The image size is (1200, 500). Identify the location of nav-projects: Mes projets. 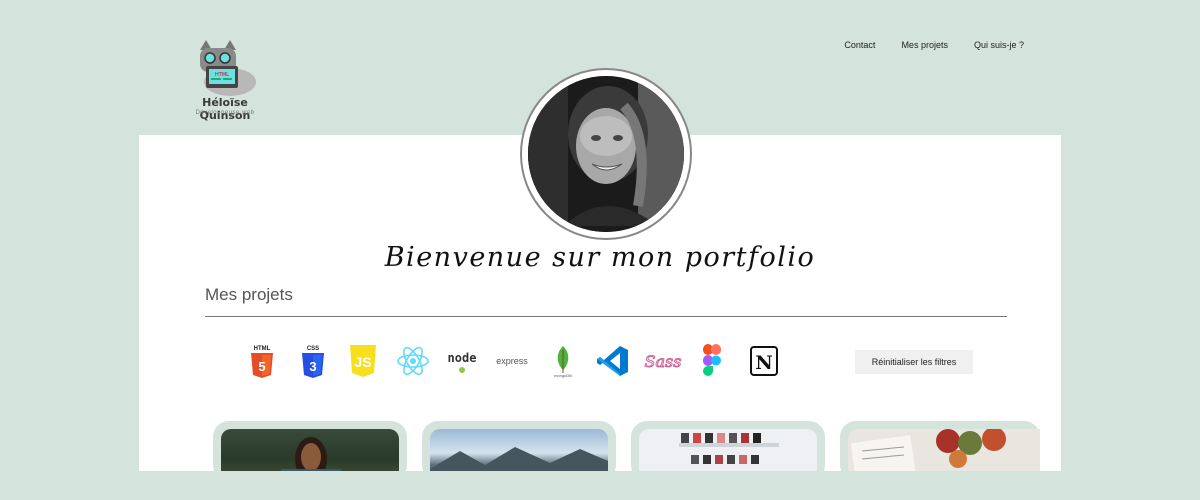
(924, 45).